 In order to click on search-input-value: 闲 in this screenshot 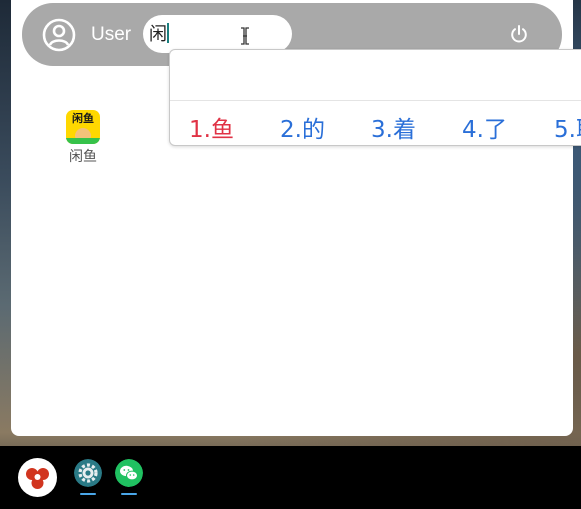, I will do `click(159, 34)`.